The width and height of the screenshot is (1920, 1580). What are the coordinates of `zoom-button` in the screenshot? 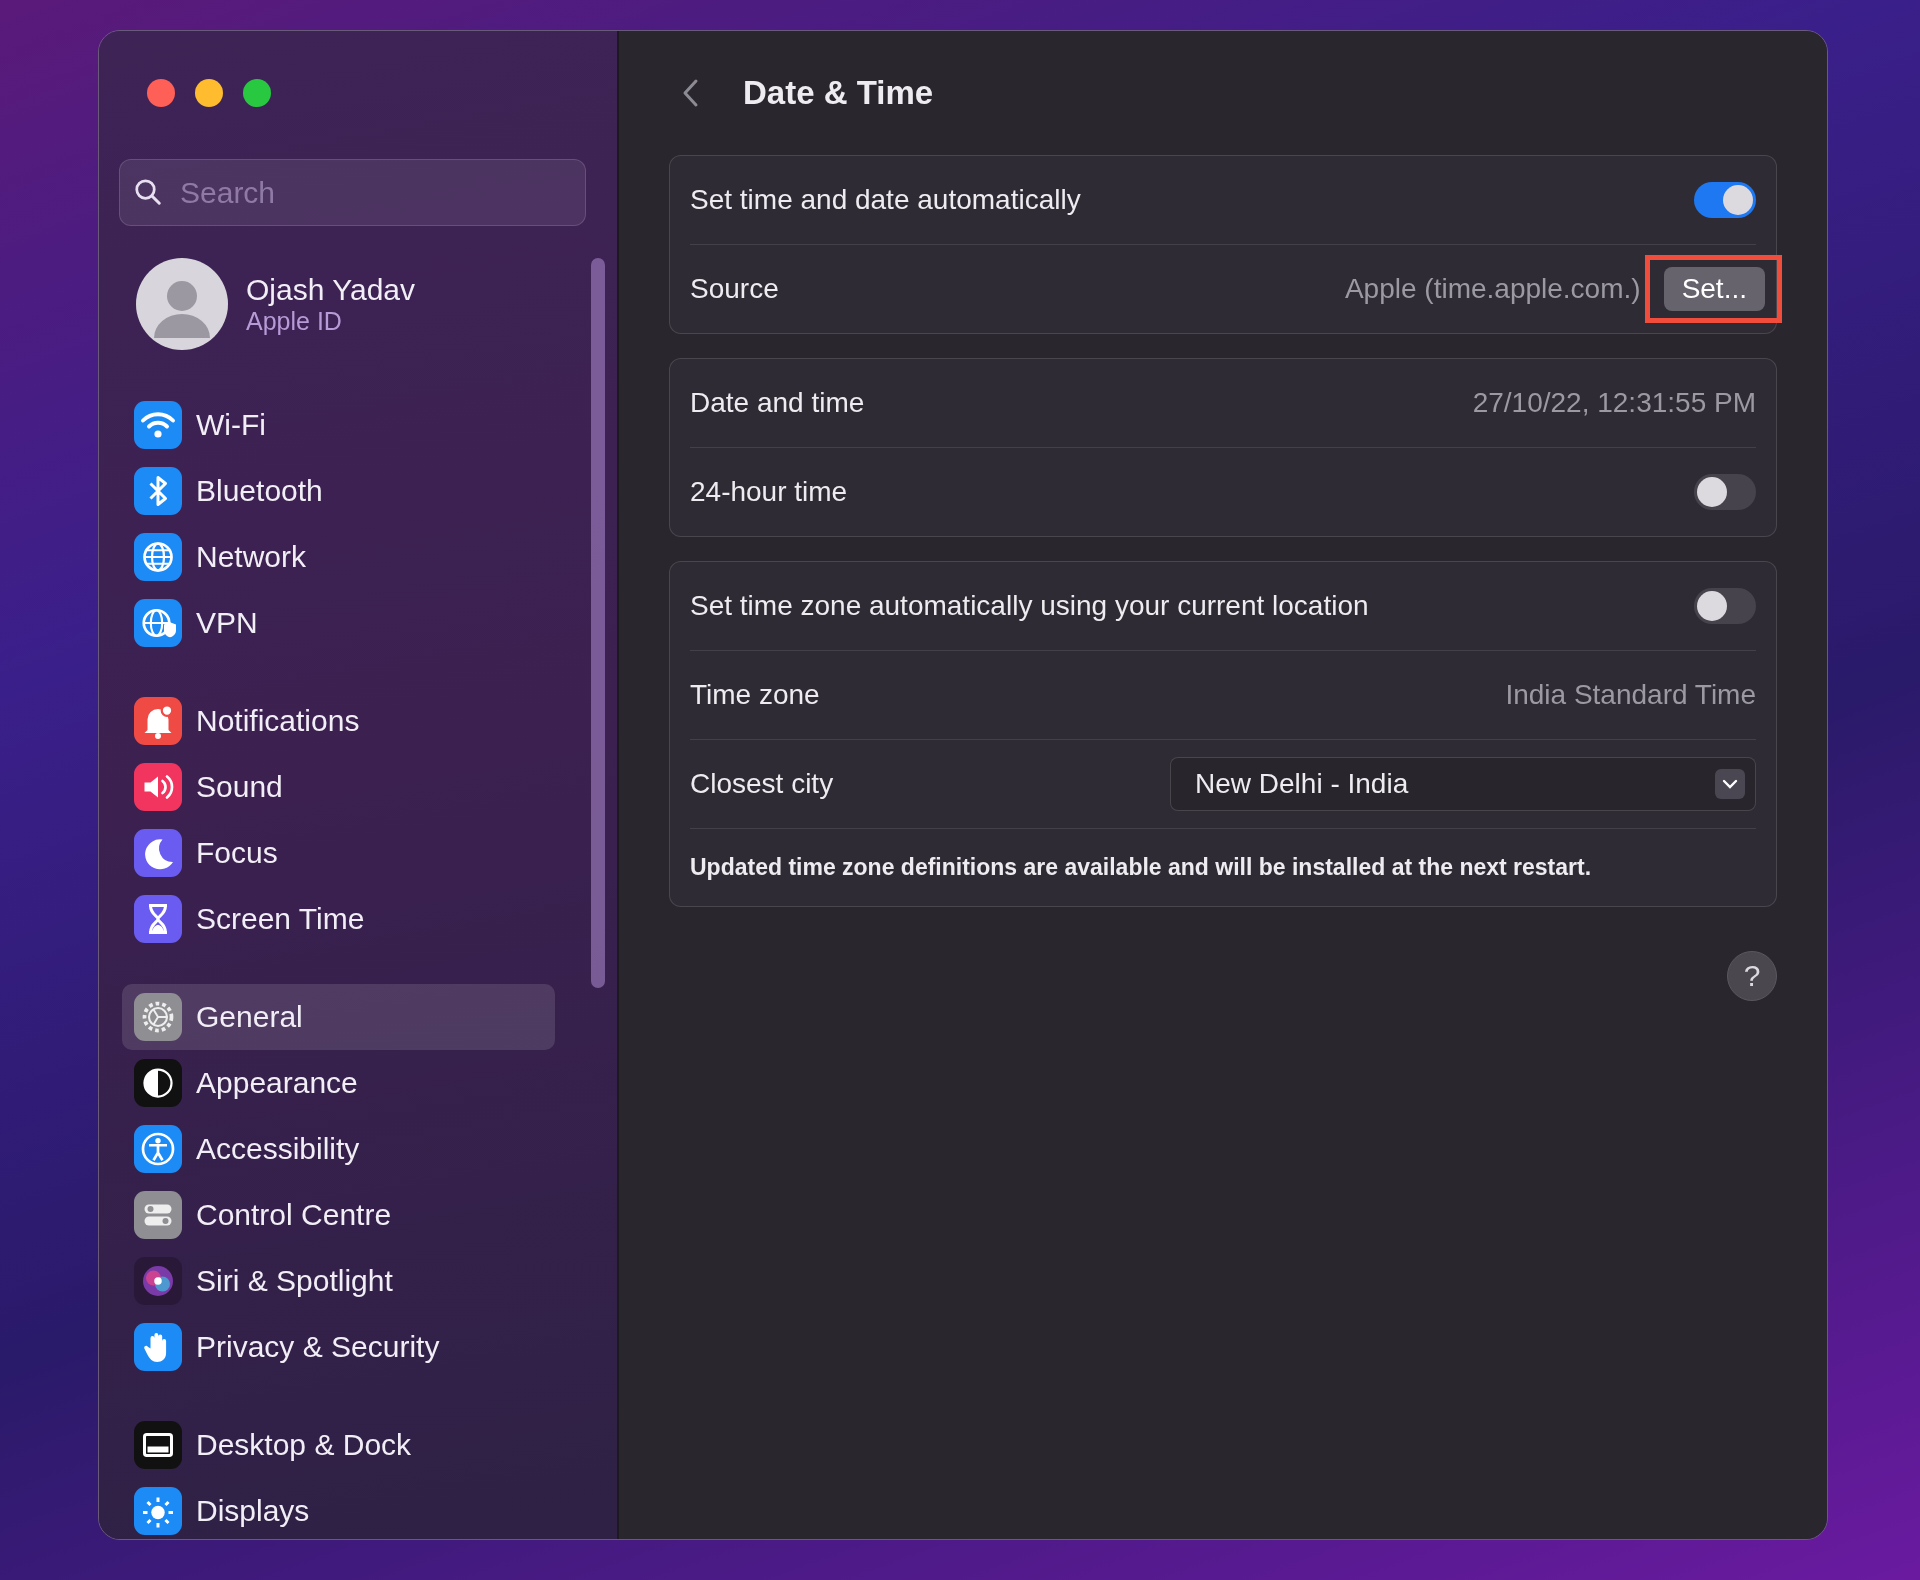 It's located at (257, 93).